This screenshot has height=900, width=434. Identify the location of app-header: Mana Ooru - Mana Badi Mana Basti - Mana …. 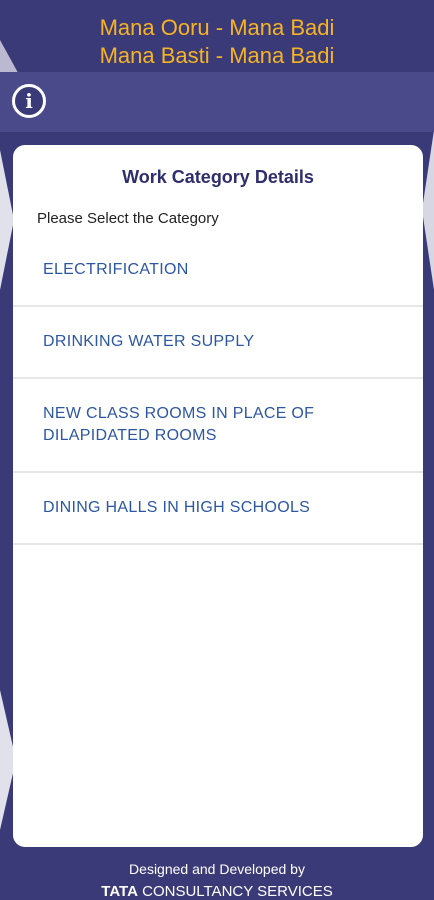
(217, 36).